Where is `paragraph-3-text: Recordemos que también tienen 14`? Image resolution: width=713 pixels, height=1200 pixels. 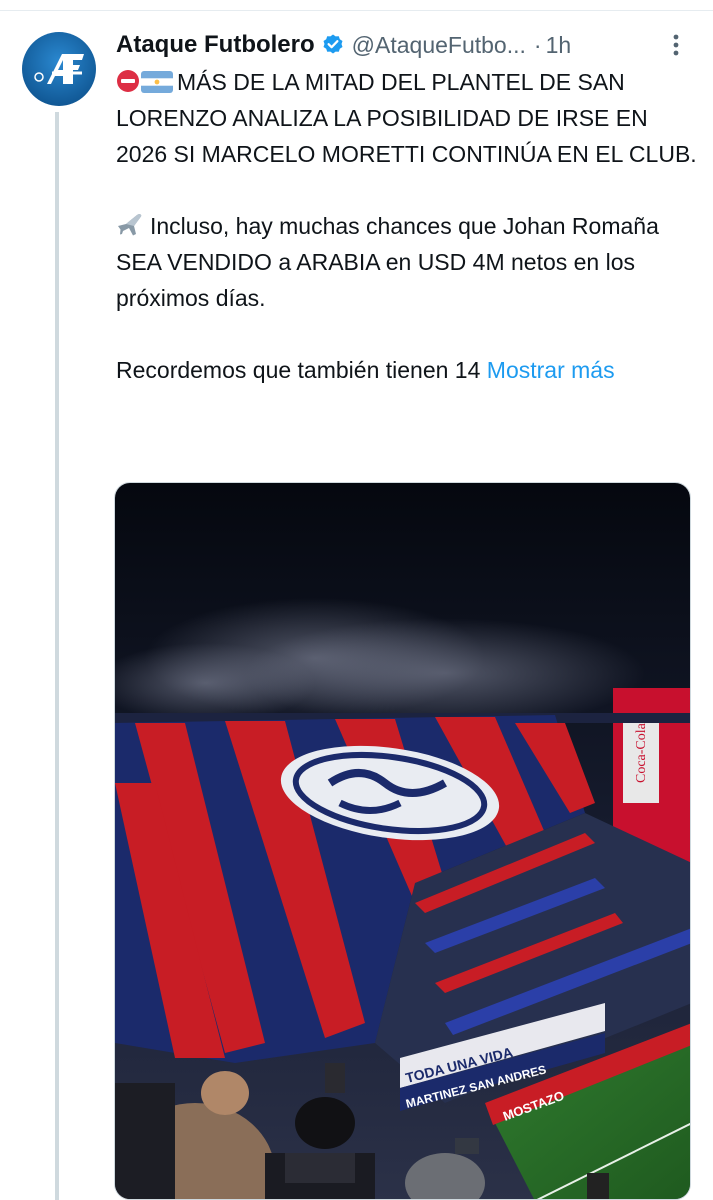 paragraph-3-text: Recordemos que también tienen 14 is located at coordinates (298, 370).